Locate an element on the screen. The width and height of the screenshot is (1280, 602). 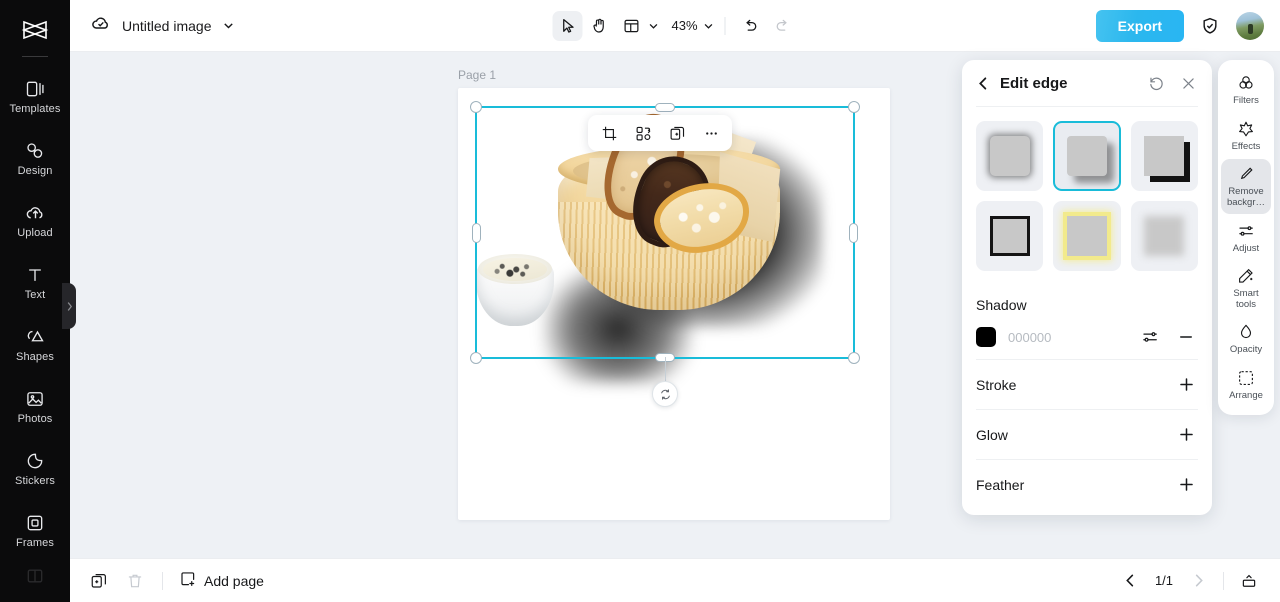
sliders-icon is located at coordinates (1150, 337).